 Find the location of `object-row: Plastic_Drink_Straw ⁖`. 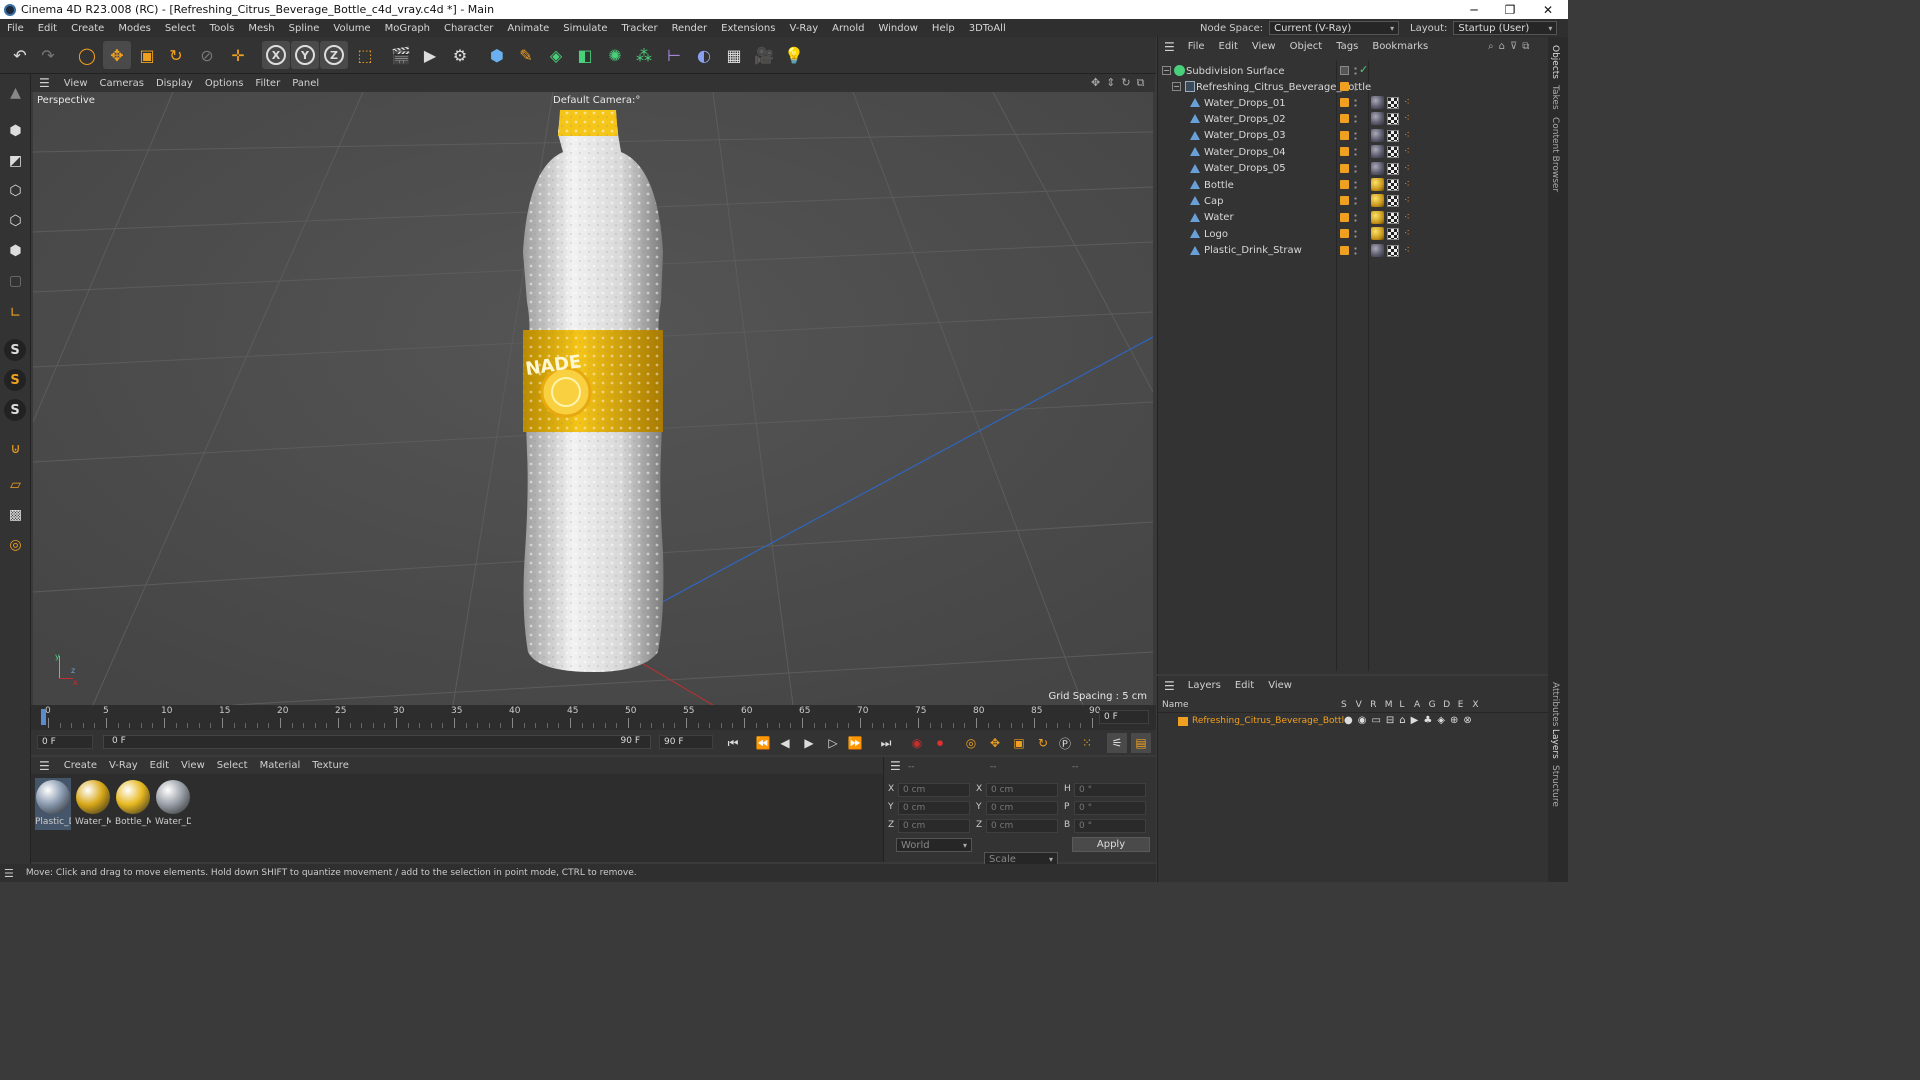

object-row: Plastic_Drink_Straw ⁖ is located at coordinates (1353, 251).